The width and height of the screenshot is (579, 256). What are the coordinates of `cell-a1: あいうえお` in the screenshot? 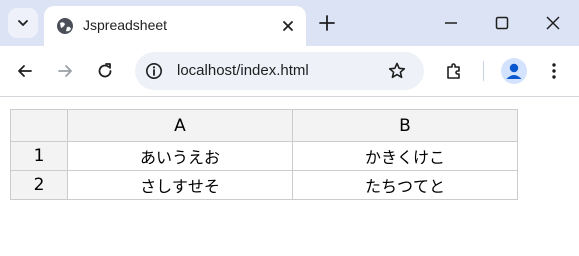 It's located at (180, 156).